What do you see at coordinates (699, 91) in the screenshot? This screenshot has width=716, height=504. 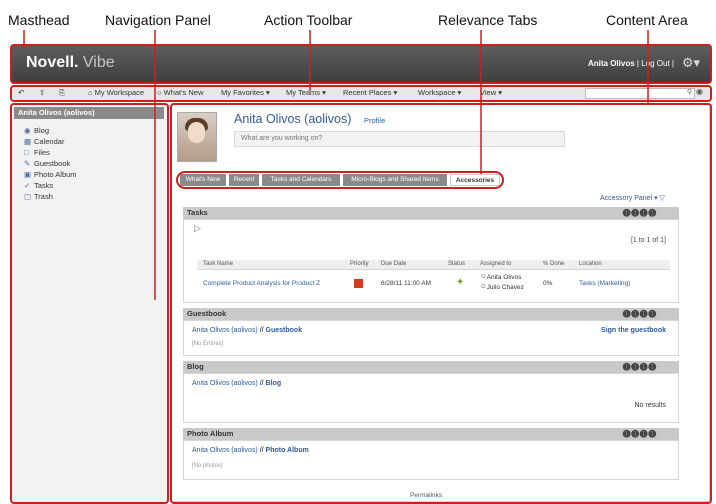 I see `search-options-icon: ◉` at bounding box center [699, 91].